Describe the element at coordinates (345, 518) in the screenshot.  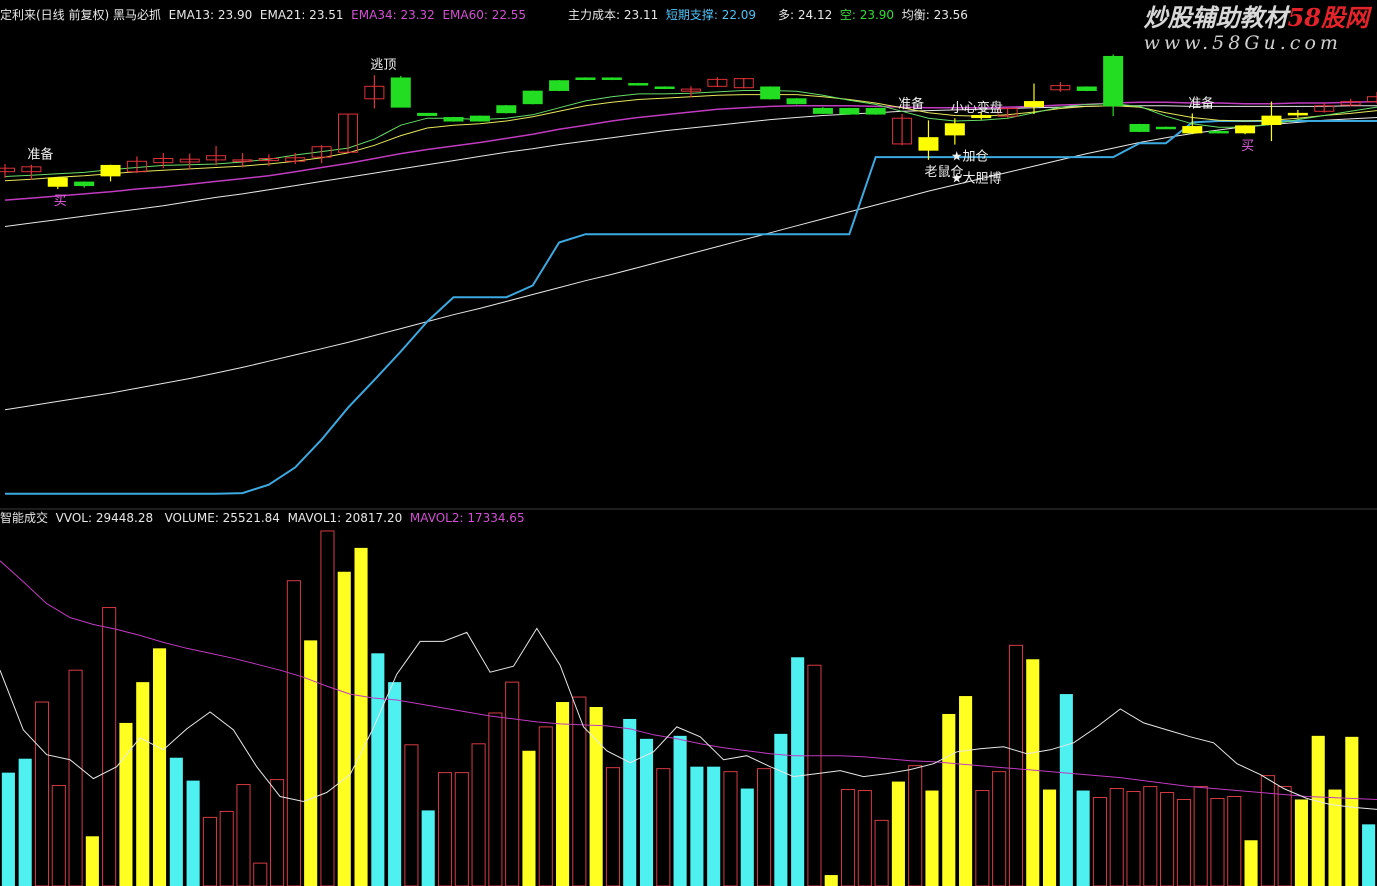
I see `mavol1-label: MAVOL1: 20817.20` at that location.